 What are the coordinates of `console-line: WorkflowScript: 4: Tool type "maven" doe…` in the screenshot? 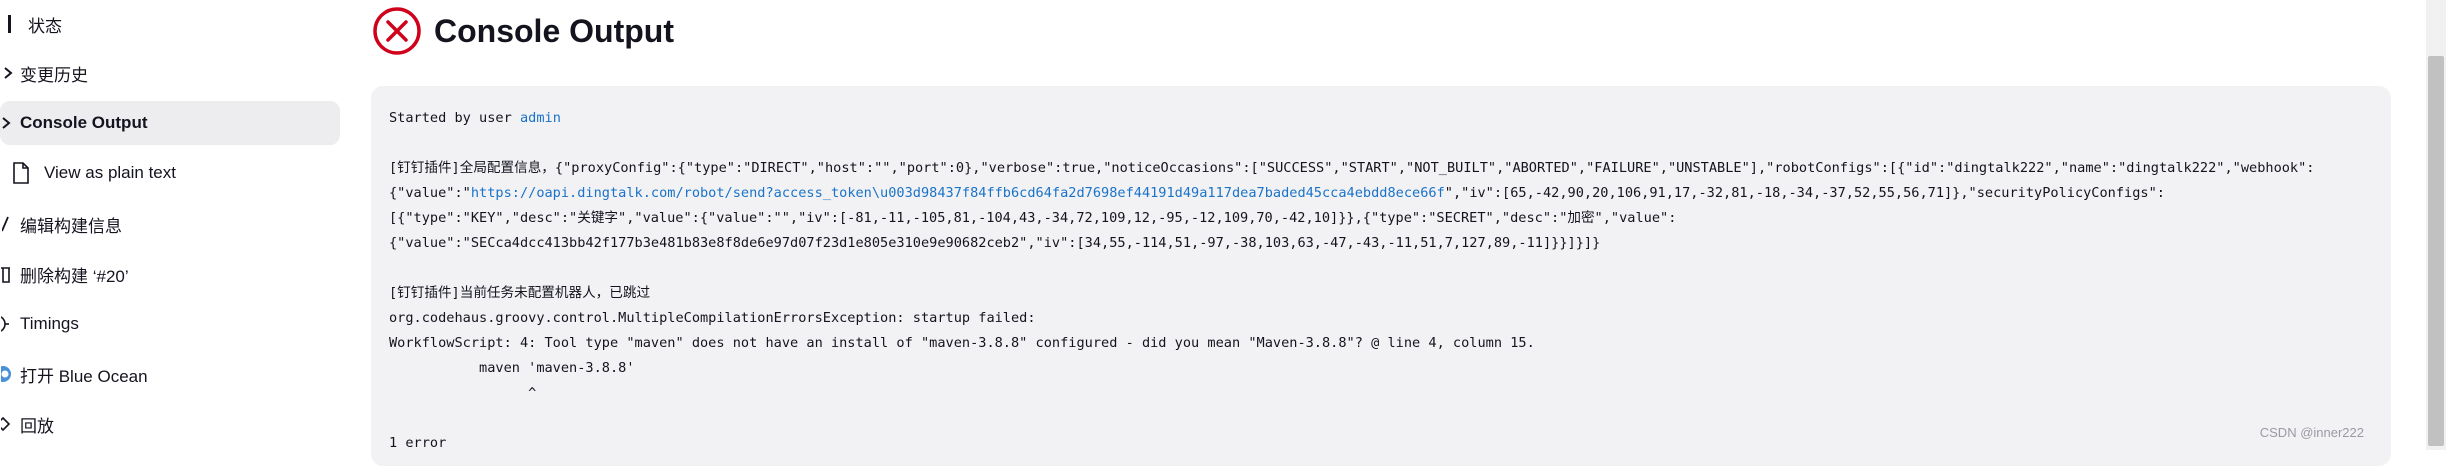 It's located at (962, 343).